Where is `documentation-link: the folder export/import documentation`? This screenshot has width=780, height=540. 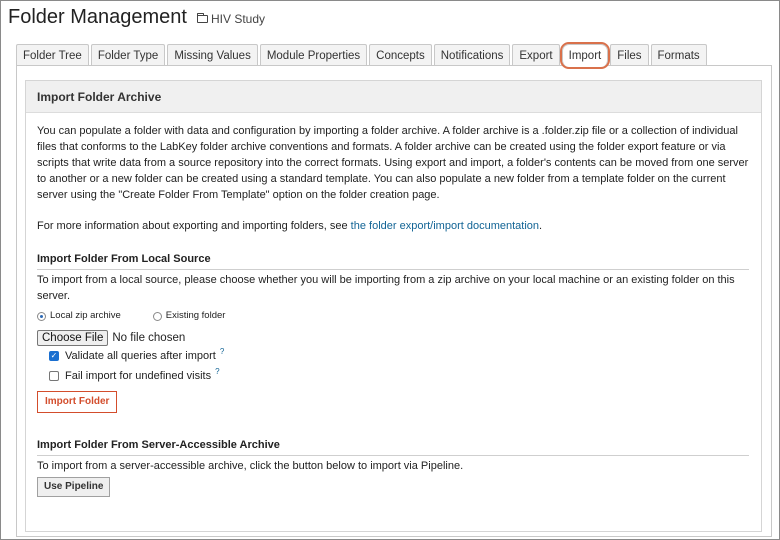 documentation-link: the folder export/import documentation is located at coordinates (445, 226).